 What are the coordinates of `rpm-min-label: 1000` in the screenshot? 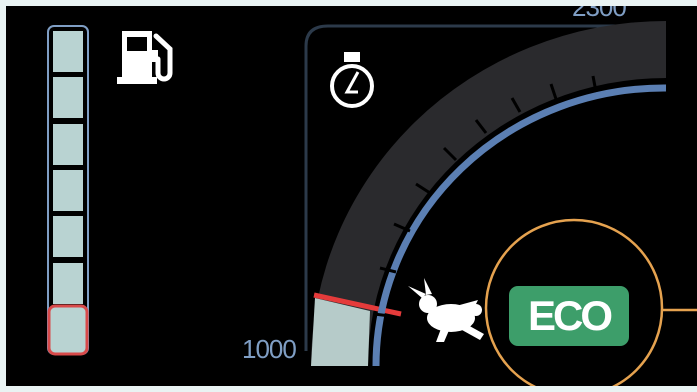 It's located at (269, 349).